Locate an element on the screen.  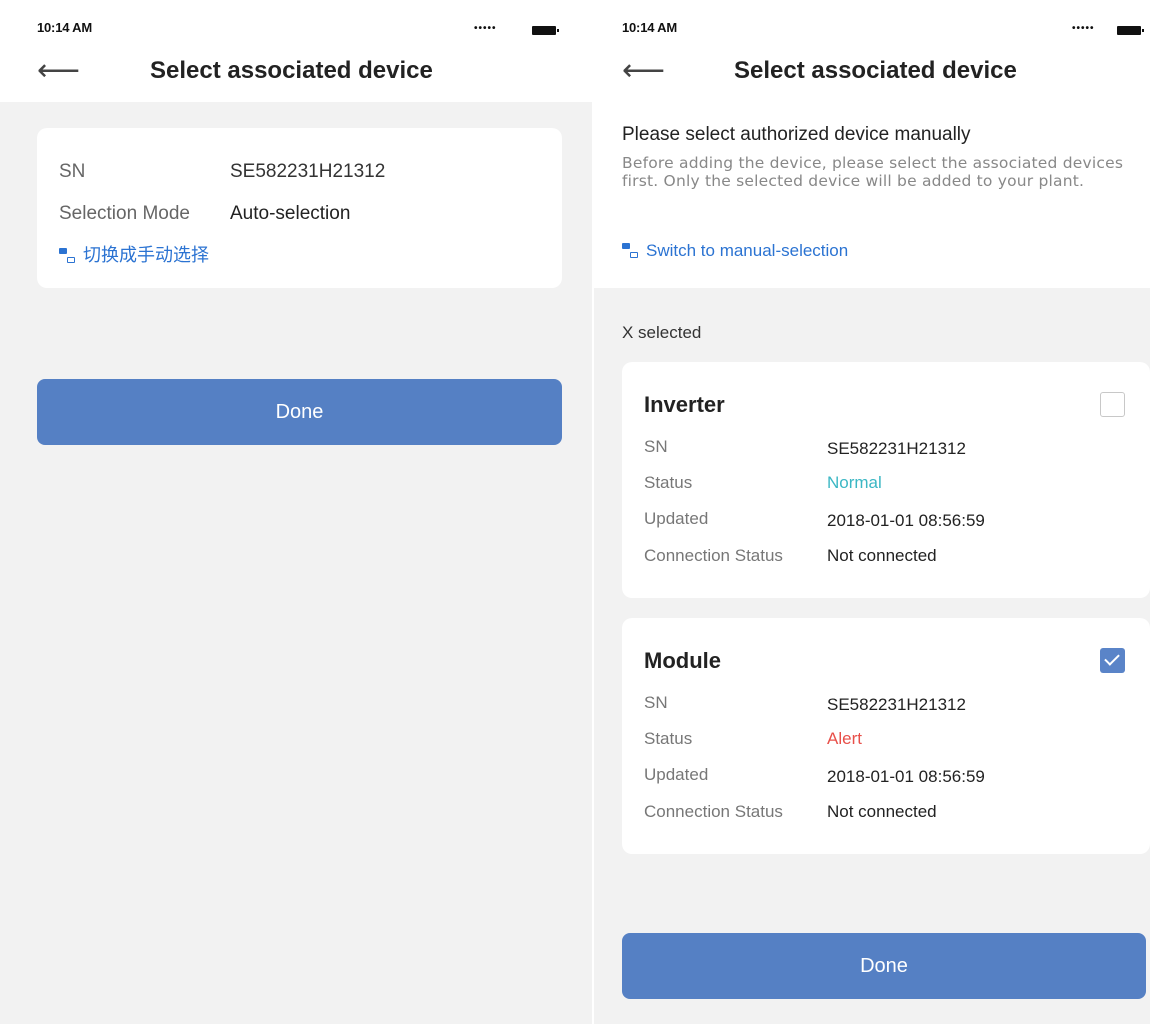
status-value: Alert is located at coordinates (844, 738).